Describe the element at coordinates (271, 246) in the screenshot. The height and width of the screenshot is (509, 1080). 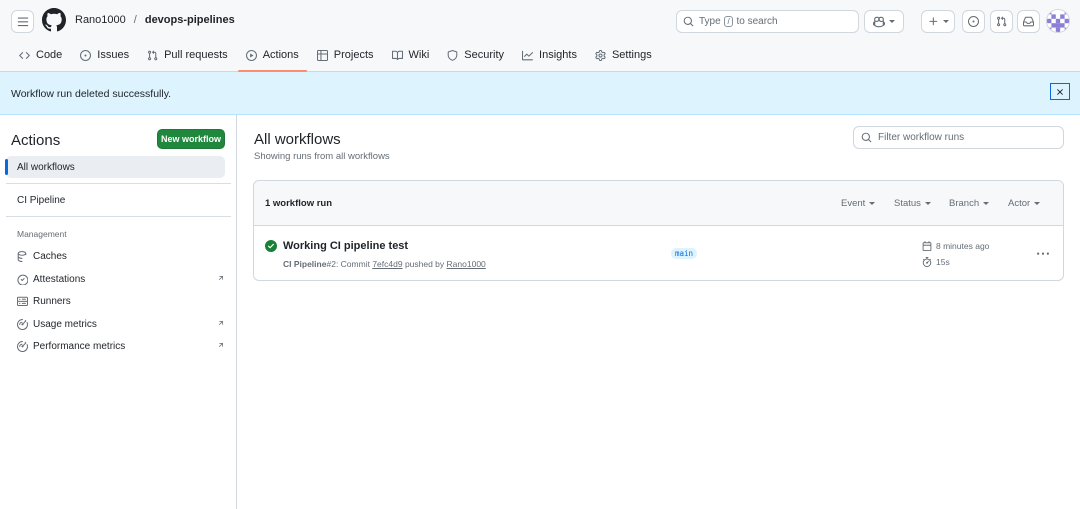
I see `check-circle-fill-icon` at that location.